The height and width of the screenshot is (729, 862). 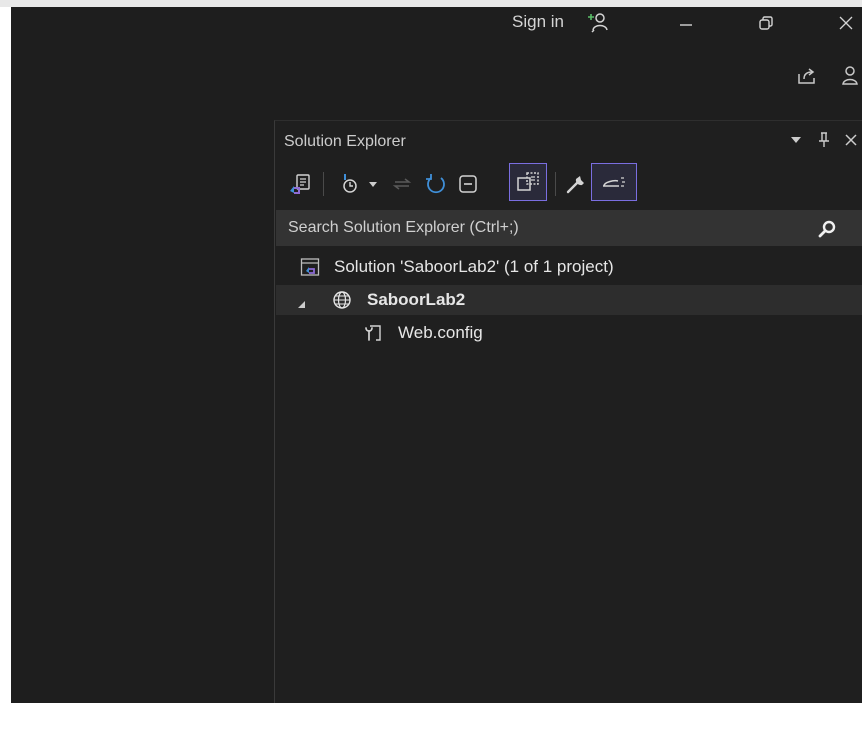 What do you see at coordinates (824, 140) in the screenshot?
I see `pin-icon` at bounding box center [824, 140].